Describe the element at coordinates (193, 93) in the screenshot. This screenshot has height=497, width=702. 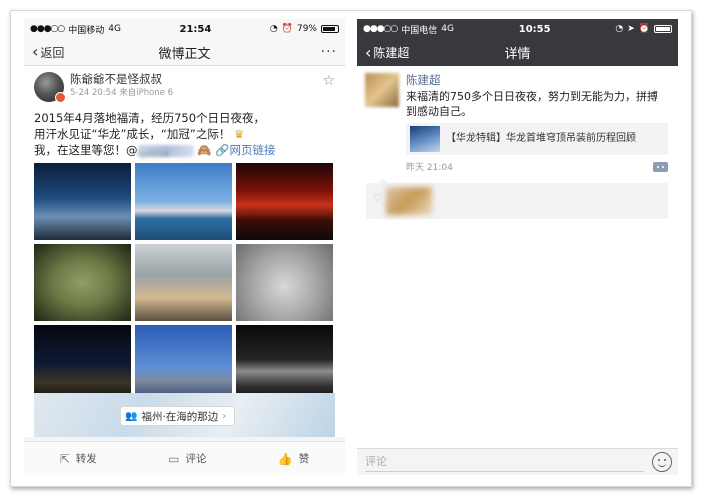
I see `post-time-source: 5-24 20:54 来自iPhone 6` at that location.